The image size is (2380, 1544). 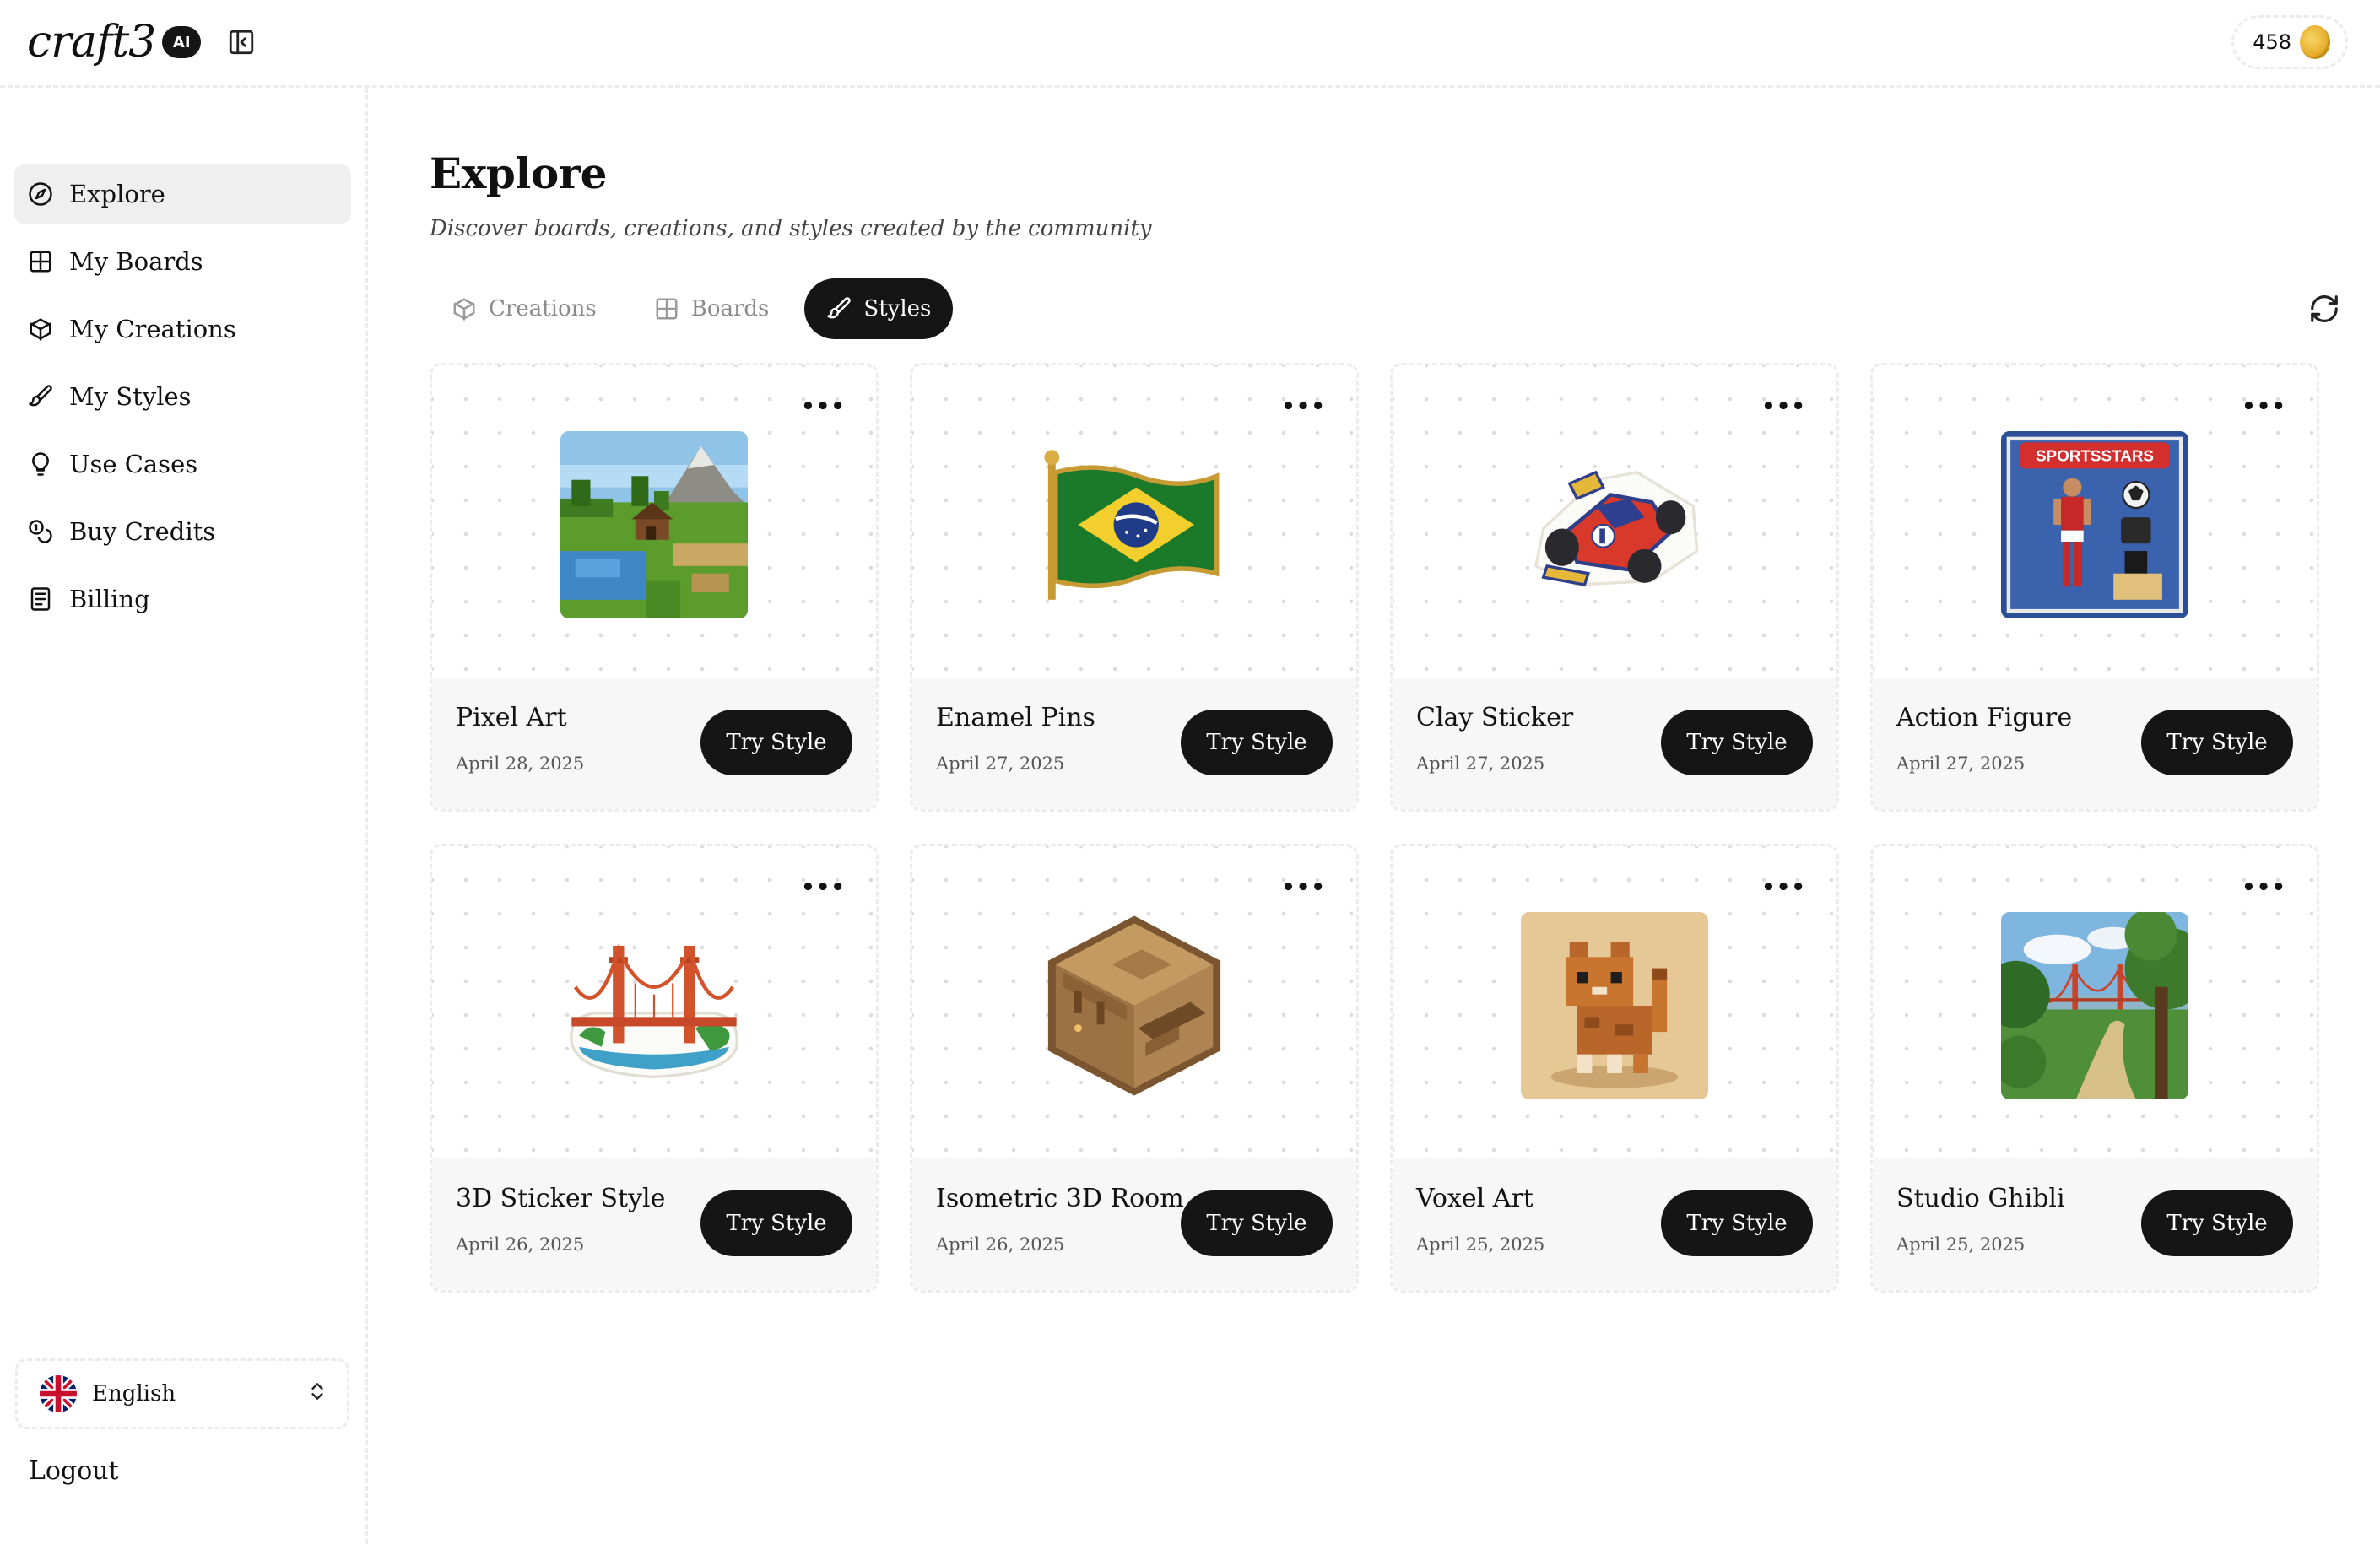 I want to click on sidebar-toggle-icon, so click(x=241, y=42).